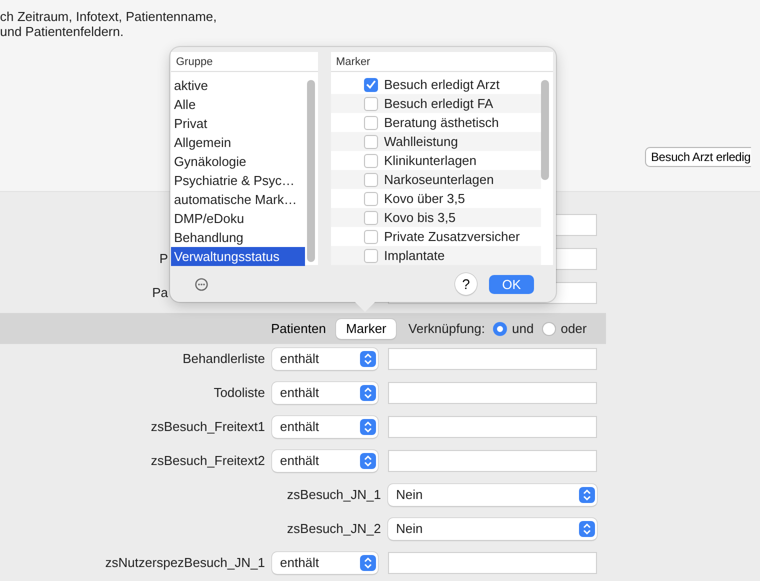 This screenshot has width=760, height=581. What do you see at coordinates (109, 16) in the screenshot?
I see `info-text: ch Zeitraum, Infotext, Patientenname,` at bounding box center [109, 16].